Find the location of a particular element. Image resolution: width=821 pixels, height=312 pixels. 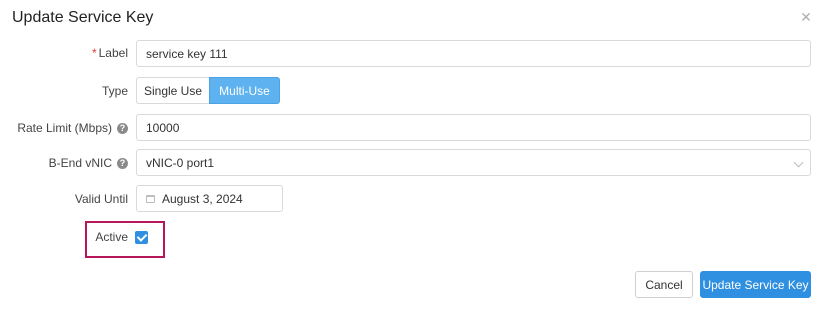

chevron-down-icon is located at coordinates (798, 162).